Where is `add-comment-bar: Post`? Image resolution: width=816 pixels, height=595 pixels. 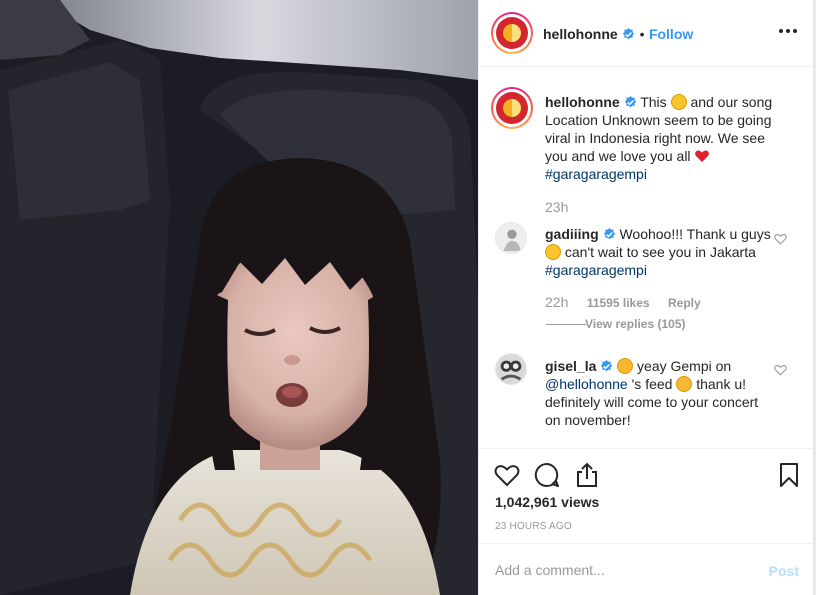
add-comment-bar: Post is located at coordinates (647, 569).